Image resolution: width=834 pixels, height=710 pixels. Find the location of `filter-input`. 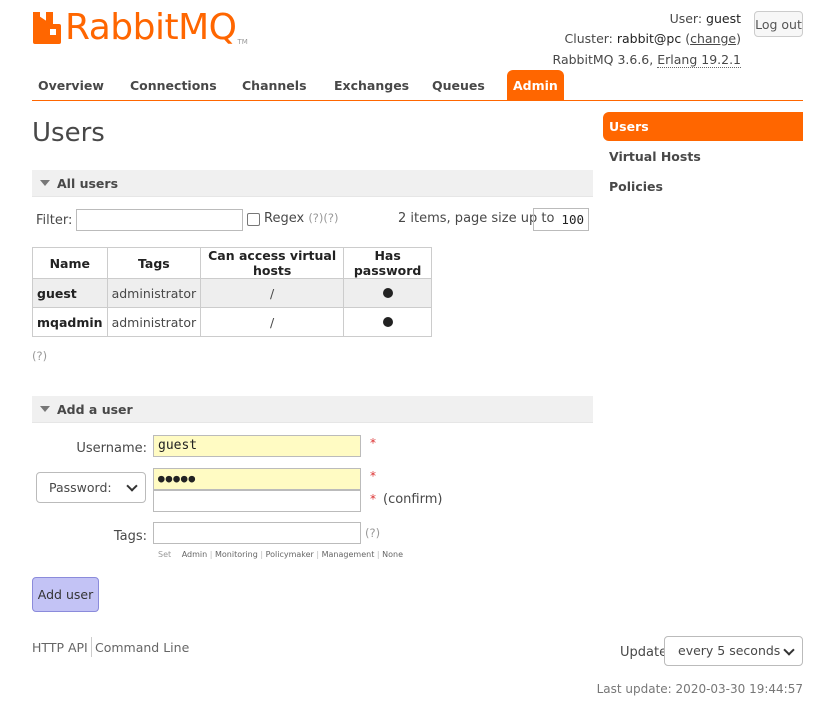

filter-input is located at coordinates (159, 220).